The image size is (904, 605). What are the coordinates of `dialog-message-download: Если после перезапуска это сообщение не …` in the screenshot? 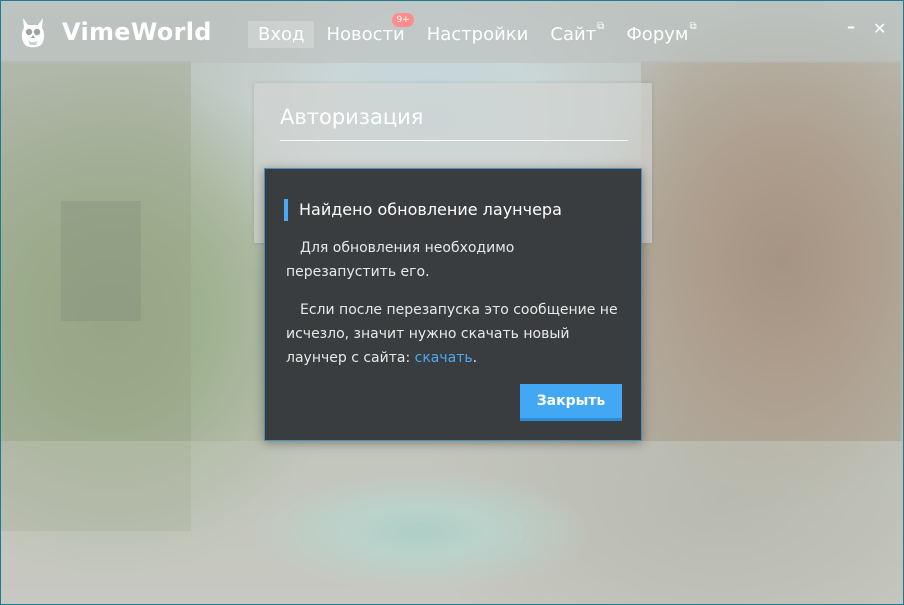 It's located at (456, 334).